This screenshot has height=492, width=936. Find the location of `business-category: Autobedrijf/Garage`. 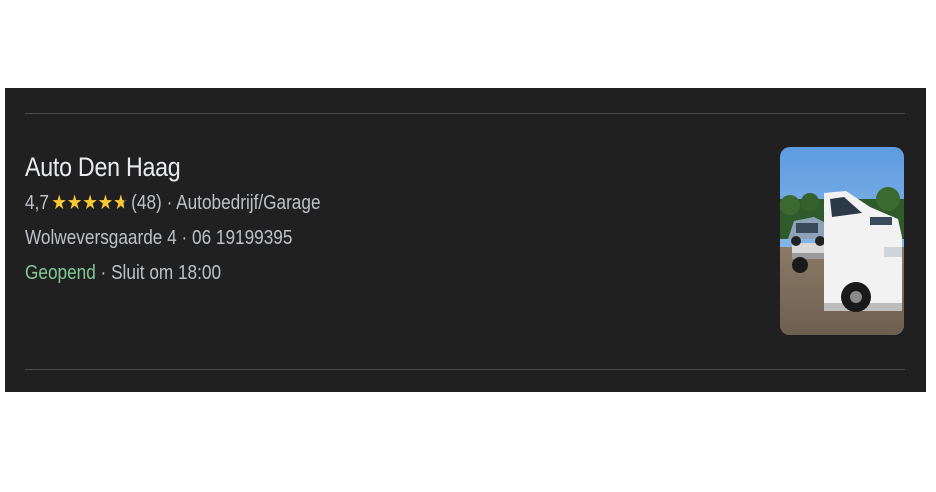

business-category: Autobedrijf/Garage is located at coordinates (248, 203).